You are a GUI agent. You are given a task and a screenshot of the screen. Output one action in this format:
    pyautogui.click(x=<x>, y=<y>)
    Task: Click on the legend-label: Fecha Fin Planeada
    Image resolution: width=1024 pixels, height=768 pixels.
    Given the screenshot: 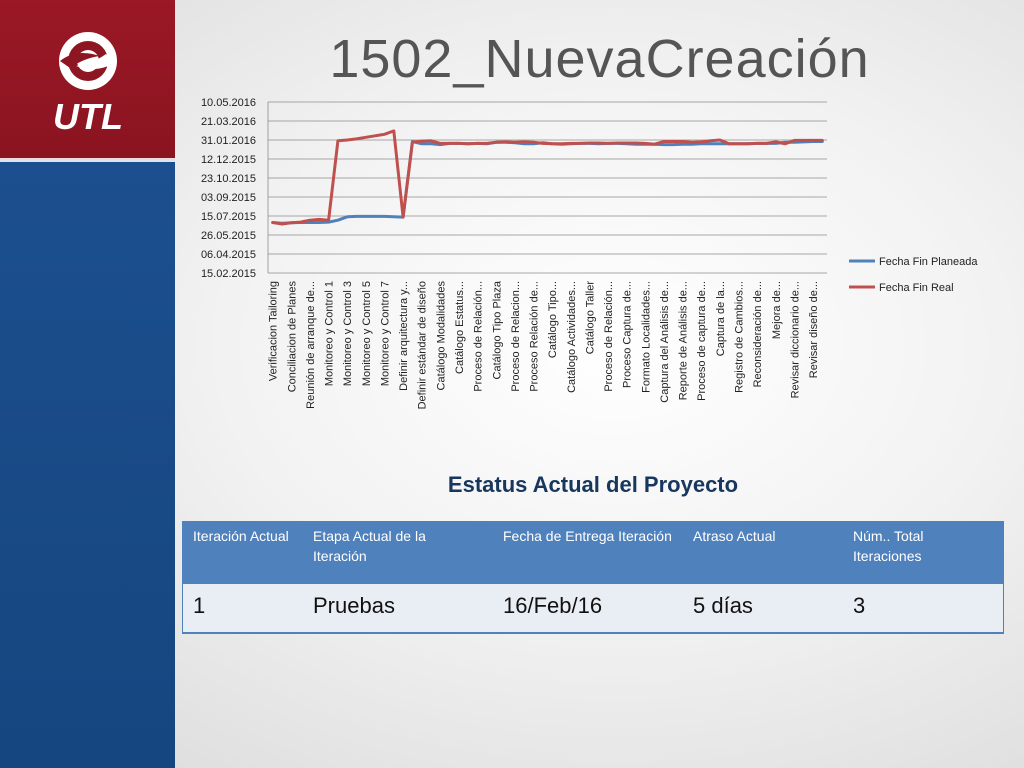 What is the action you would take?
    pyautogui.click(x=928, y=262)
    